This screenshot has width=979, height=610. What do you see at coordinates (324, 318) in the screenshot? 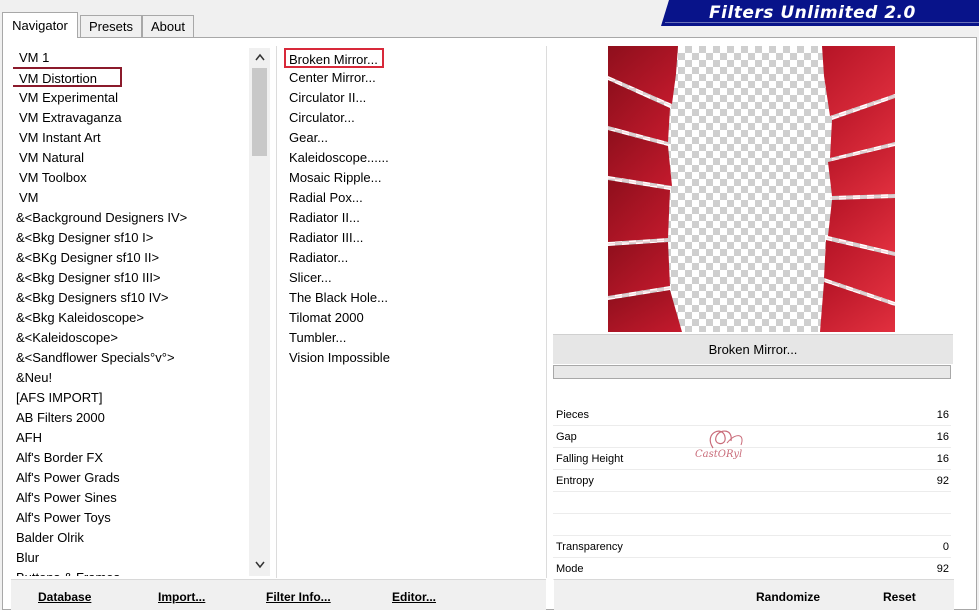
I see `filter-item: Tilomat 2000` at bounding box center [324, 318].